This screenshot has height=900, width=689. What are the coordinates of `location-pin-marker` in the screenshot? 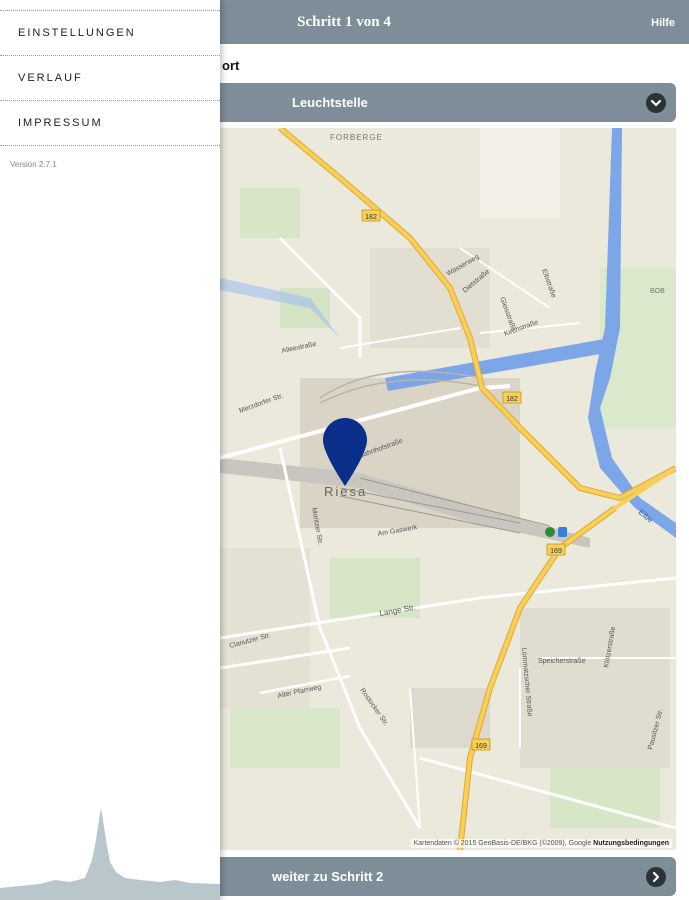 It's located at (345, 452).